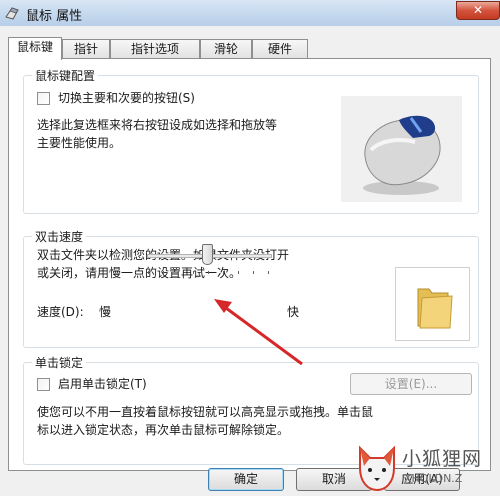  Describe the element at coordinates (377, 468) in the screenshot. I see `fox-logo-icon` at that location.